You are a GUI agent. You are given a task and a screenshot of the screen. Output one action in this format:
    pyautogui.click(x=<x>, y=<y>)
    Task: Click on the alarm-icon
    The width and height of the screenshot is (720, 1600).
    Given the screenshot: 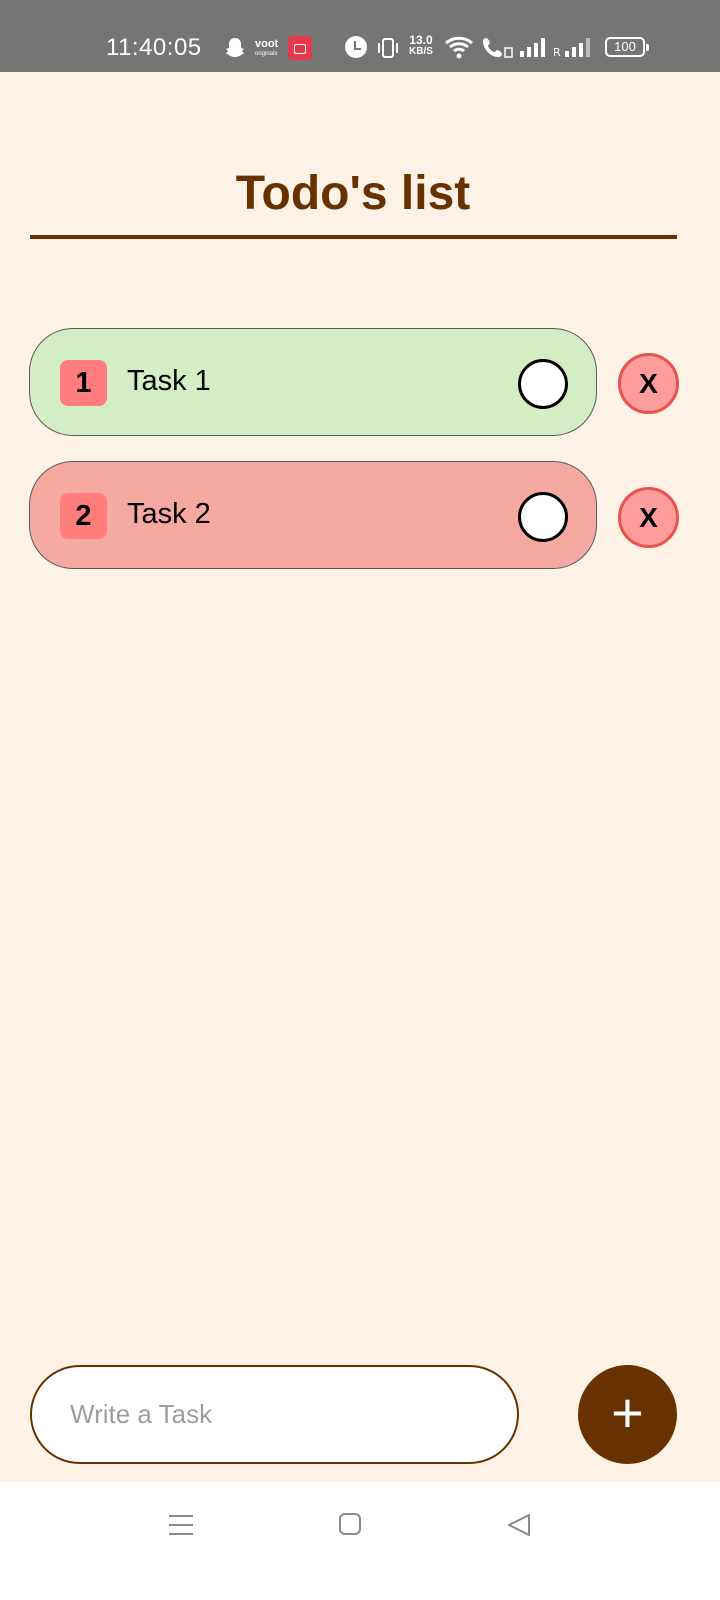 What is the action you would take?
    pyautogui.click(x=356, y=47)
    